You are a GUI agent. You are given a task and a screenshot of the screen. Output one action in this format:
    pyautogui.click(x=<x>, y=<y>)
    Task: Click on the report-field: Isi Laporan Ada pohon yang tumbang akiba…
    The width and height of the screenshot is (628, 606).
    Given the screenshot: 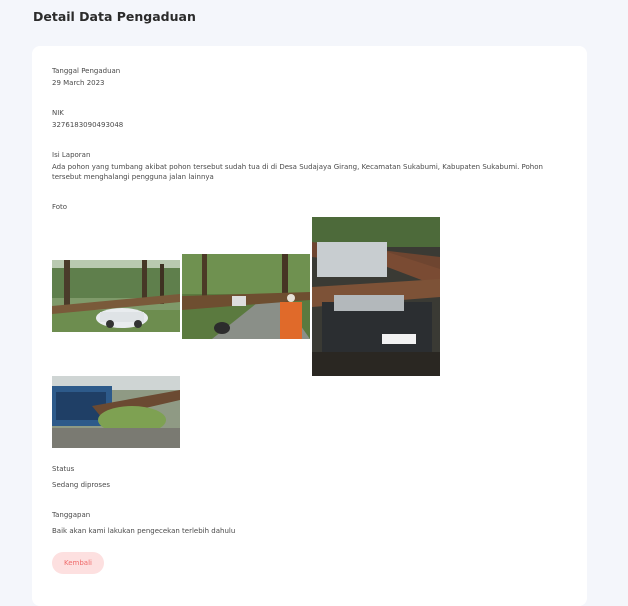 What is the action you would take?
    pyautogui.click(x=309, y=166)
    